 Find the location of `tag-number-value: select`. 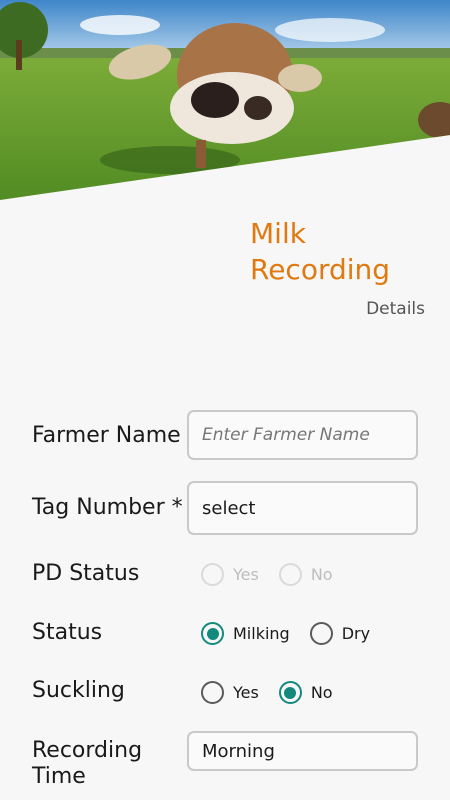

tag-number-value: select is located at coordinates (229, 508).